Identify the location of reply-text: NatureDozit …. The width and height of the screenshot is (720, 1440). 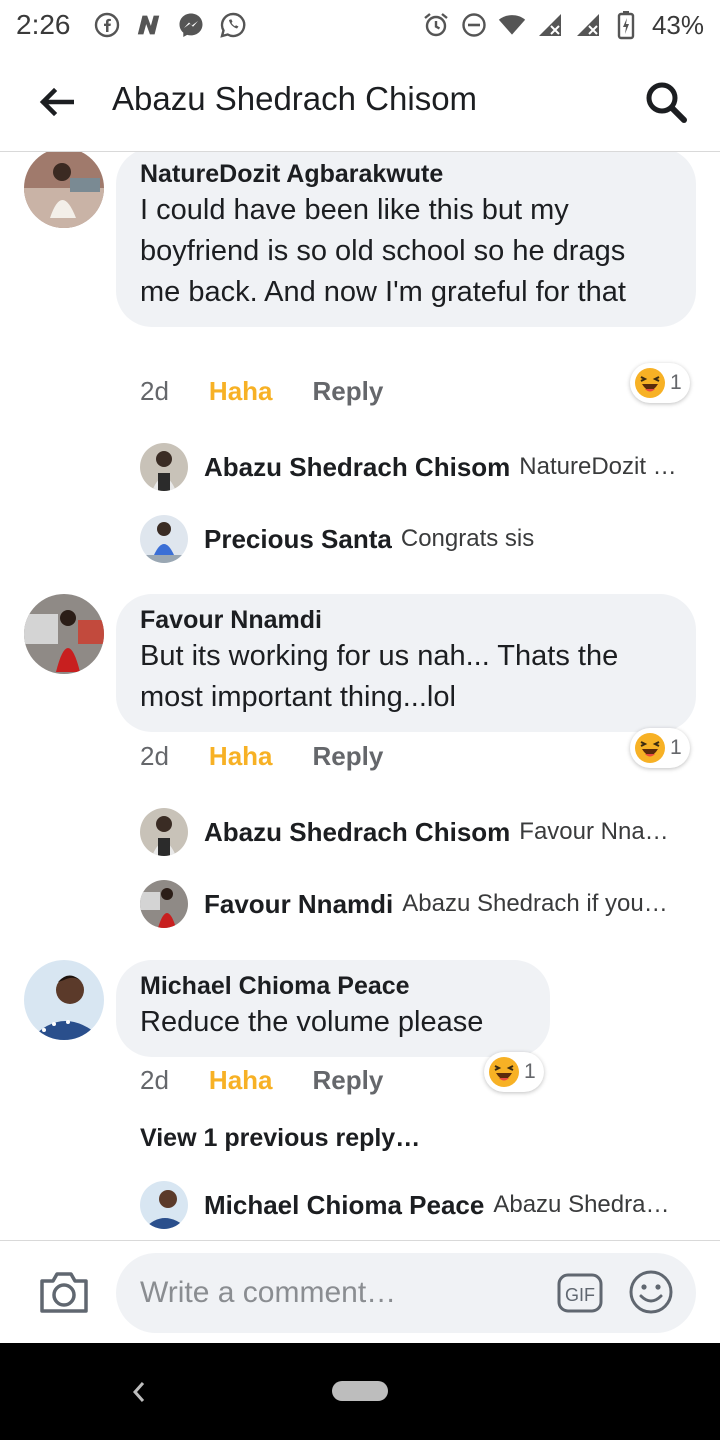
(598, 466).